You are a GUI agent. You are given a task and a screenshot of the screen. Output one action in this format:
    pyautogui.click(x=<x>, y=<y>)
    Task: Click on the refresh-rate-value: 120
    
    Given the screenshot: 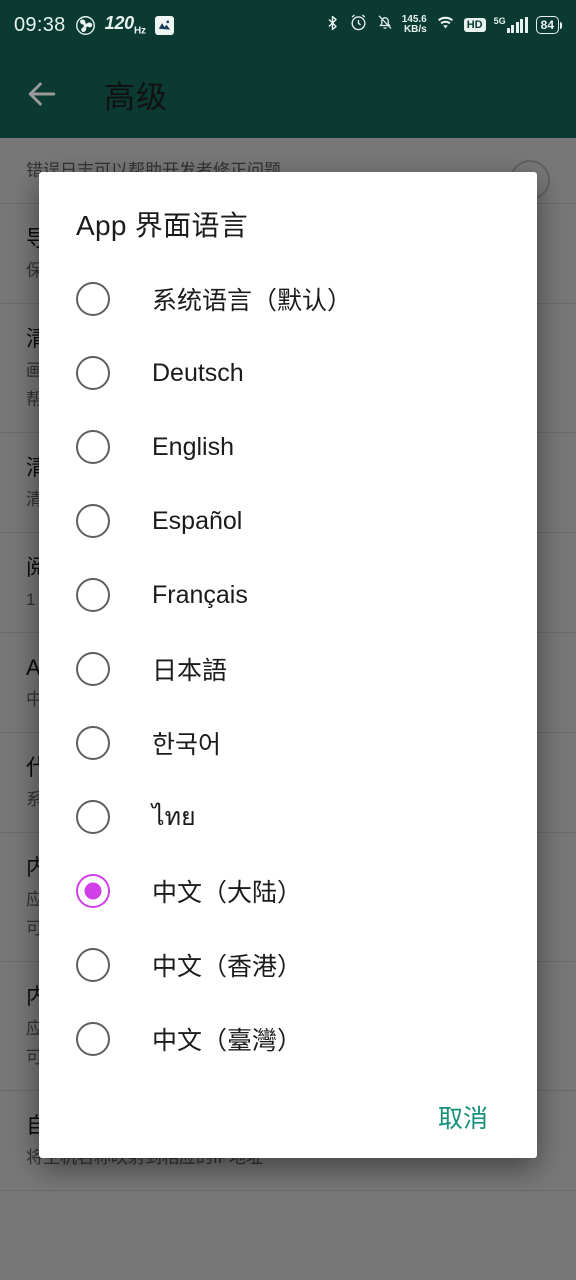 What is the action you would take?
    pyautogui.click(x=119, y=23)
    